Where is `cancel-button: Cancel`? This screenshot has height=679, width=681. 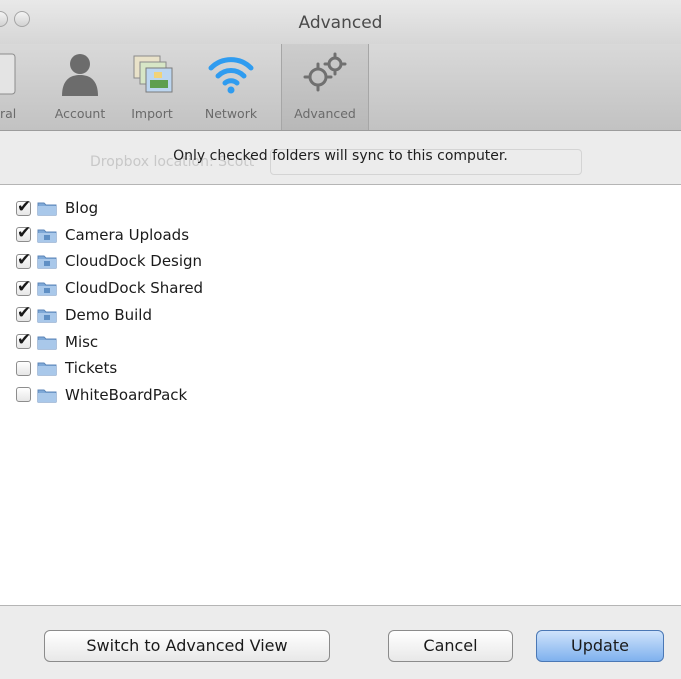 cancel-button: Cancel is located at coordinates (450, 646).